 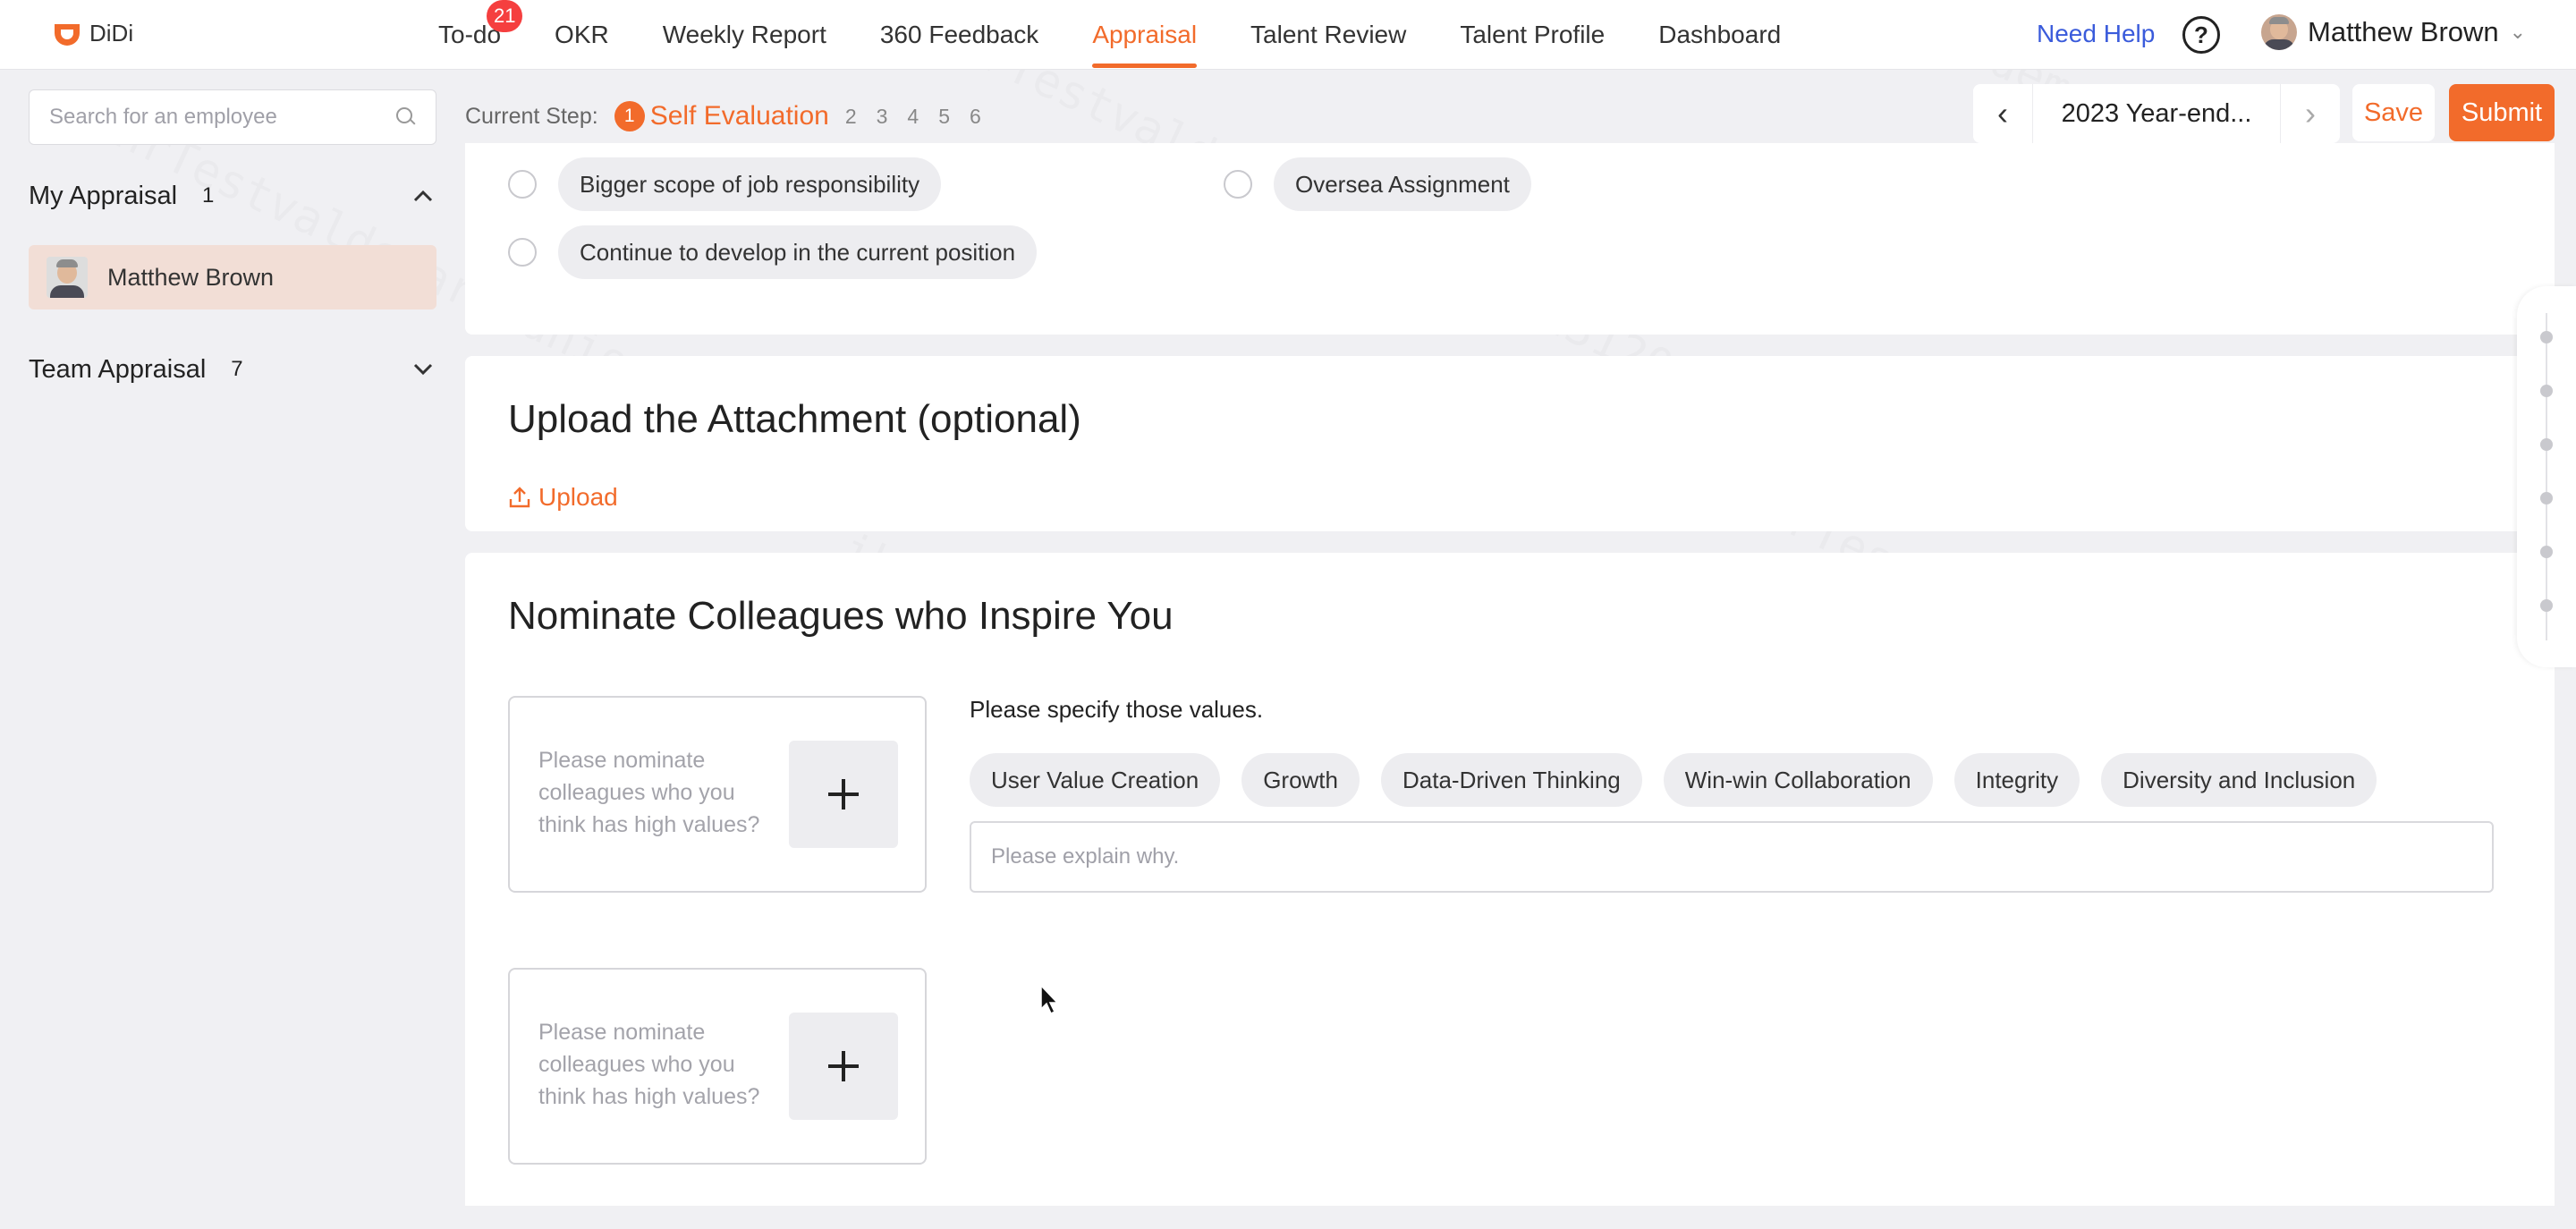 What do you see at coordinates (1095, 780) in the screenshot?
I see `value-tag: User Value Creation` at bounding box center [1095, 780].